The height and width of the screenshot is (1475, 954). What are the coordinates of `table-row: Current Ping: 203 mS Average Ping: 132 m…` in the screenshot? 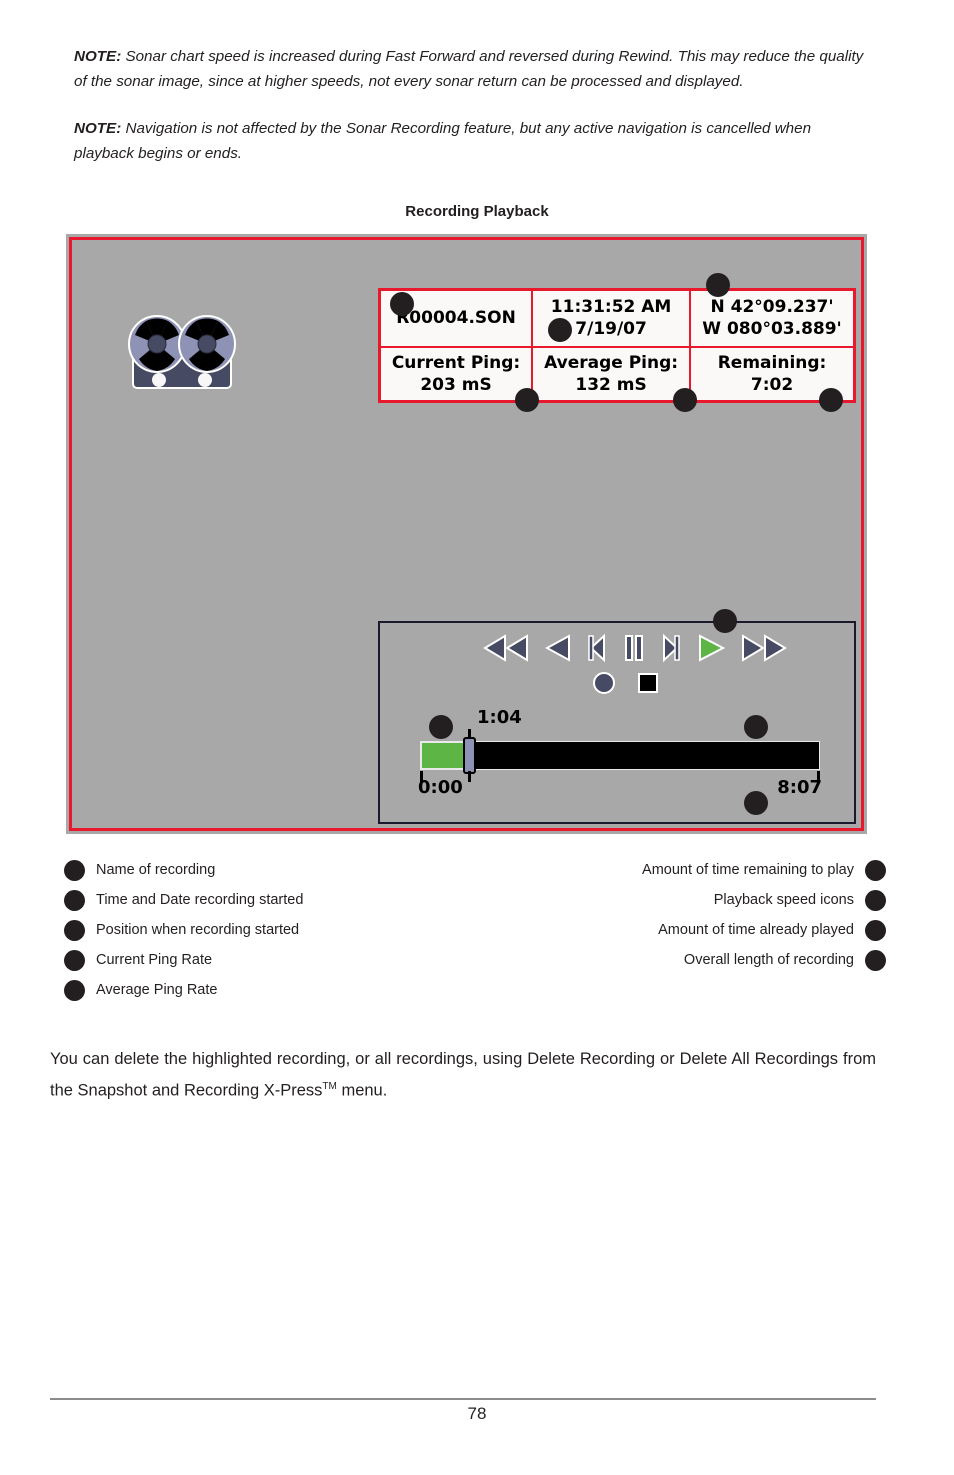 It's located at (617, 373).